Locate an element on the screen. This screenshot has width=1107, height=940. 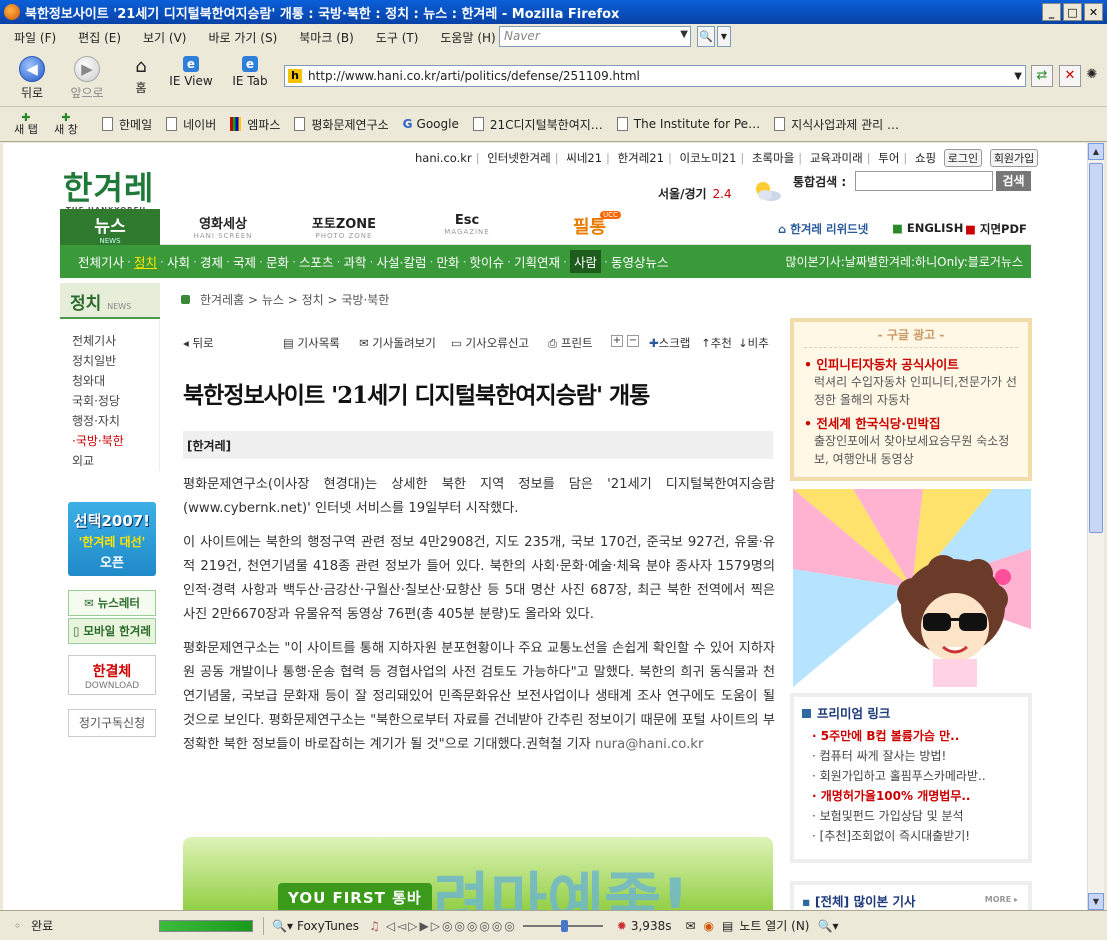
toplink: 한겨레21 is located at coordinates (641, 158).